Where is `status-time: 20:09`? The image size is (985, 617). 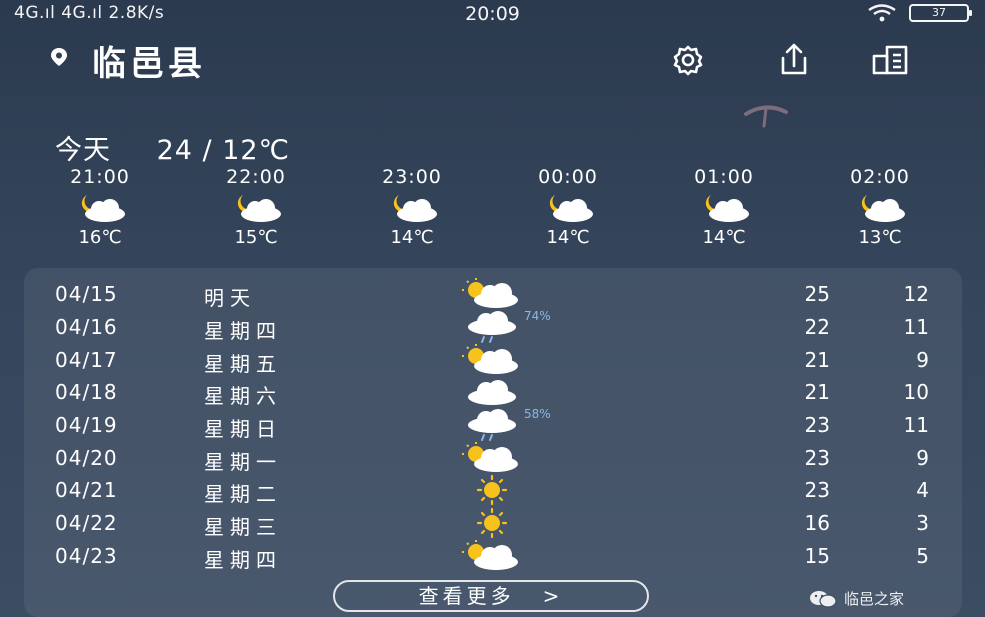 status-time: 20:09 is located at coordinates (492, 14).